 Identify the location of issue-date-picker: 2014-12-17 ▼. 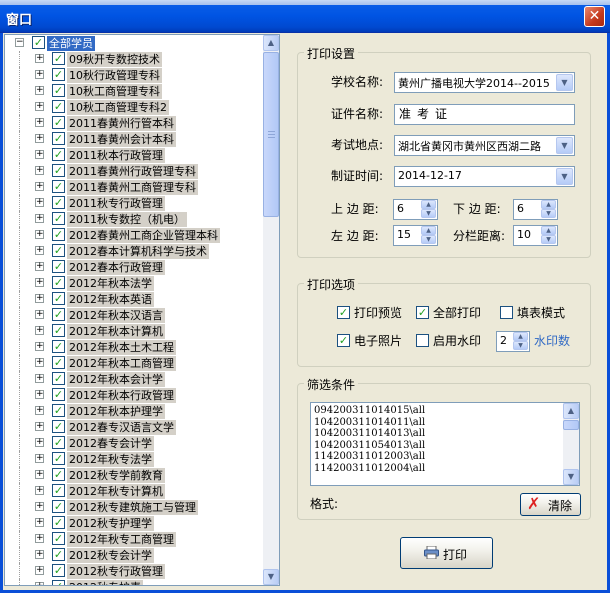
(484, 176).